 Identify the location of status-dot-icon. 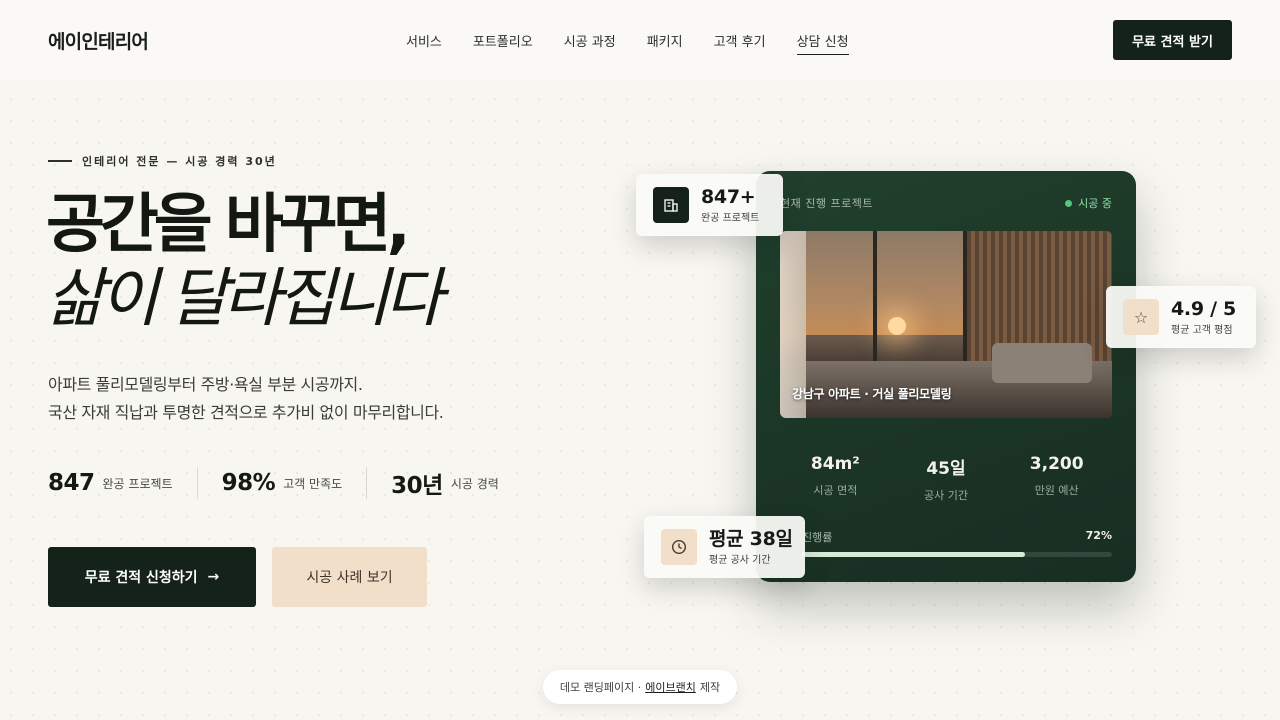
(1069, 203).